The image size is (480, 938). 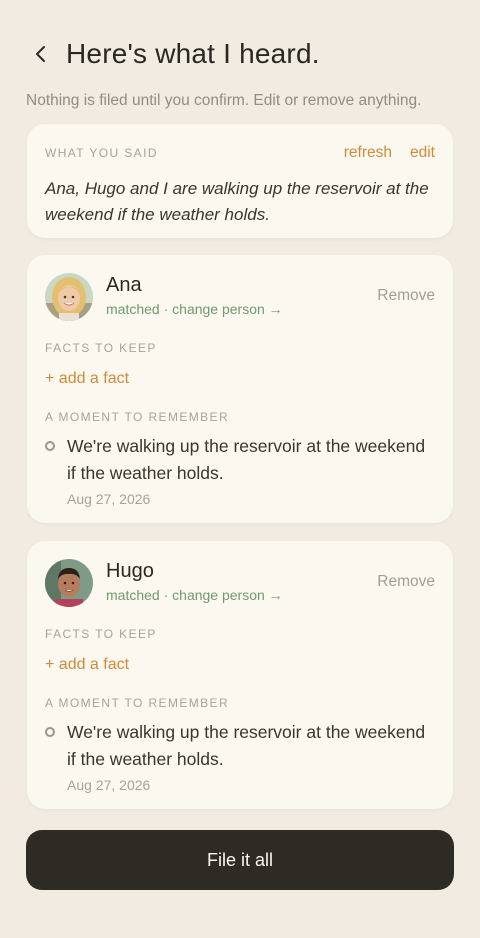 What do you see at coordinates (130, 571) in the screenshot?
I see `person-name: Hugo` at bounding box center [130, 571].